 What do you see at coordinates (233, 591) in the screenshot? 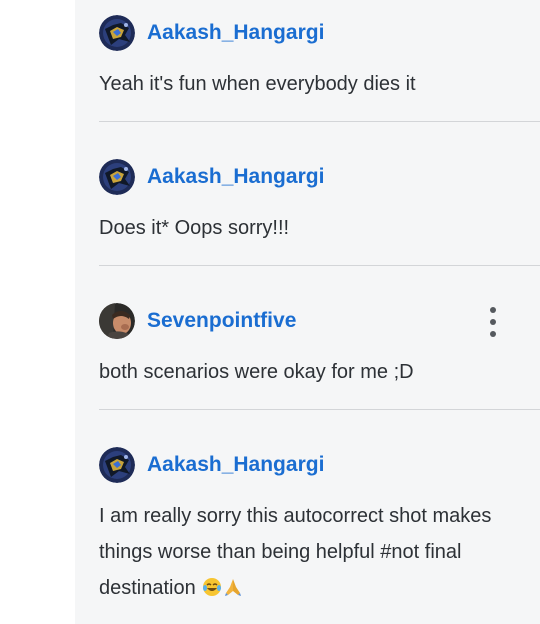
I see `folded-hands-emoji` at bounding box center [233, 591].